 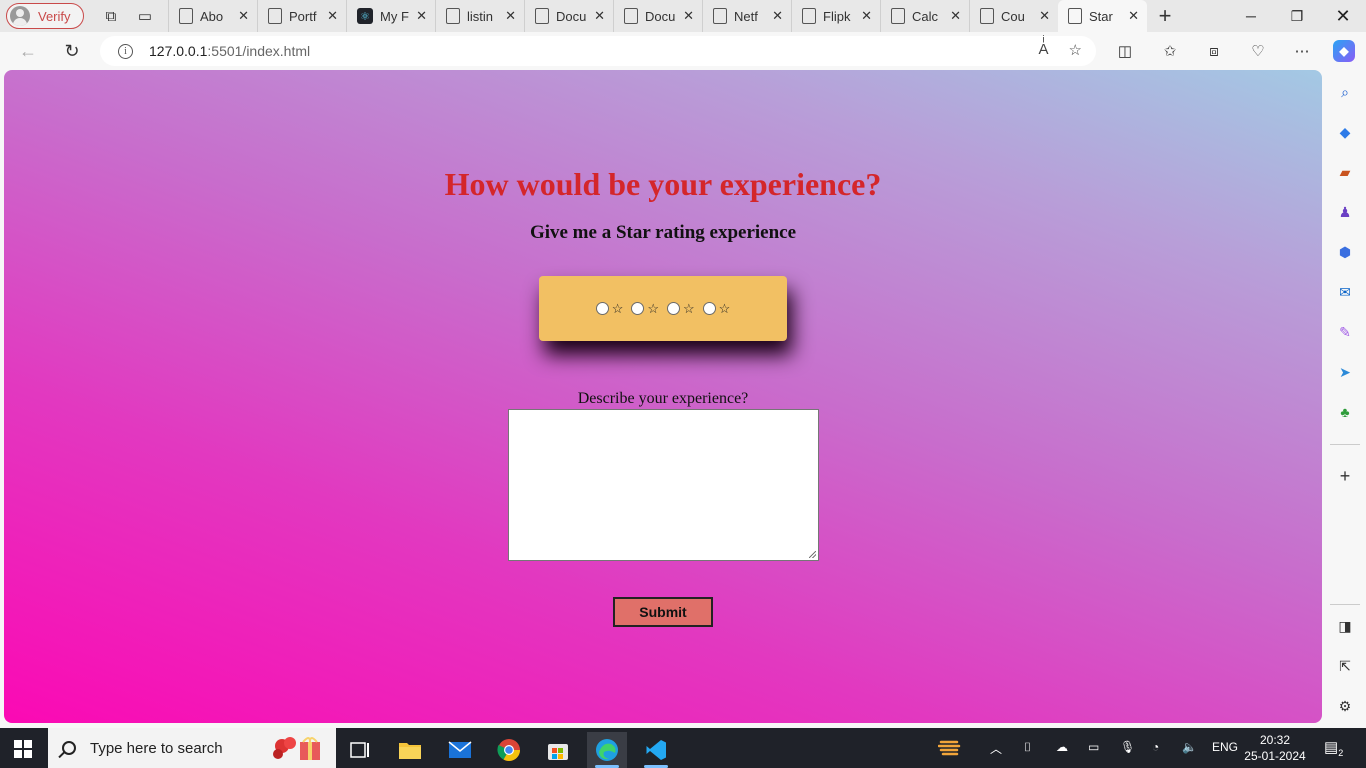 What do you see at coordinates (1345, 292) in the screenshot?
I see `outlook-icon: ✉` at bounding box center [1345, 292].